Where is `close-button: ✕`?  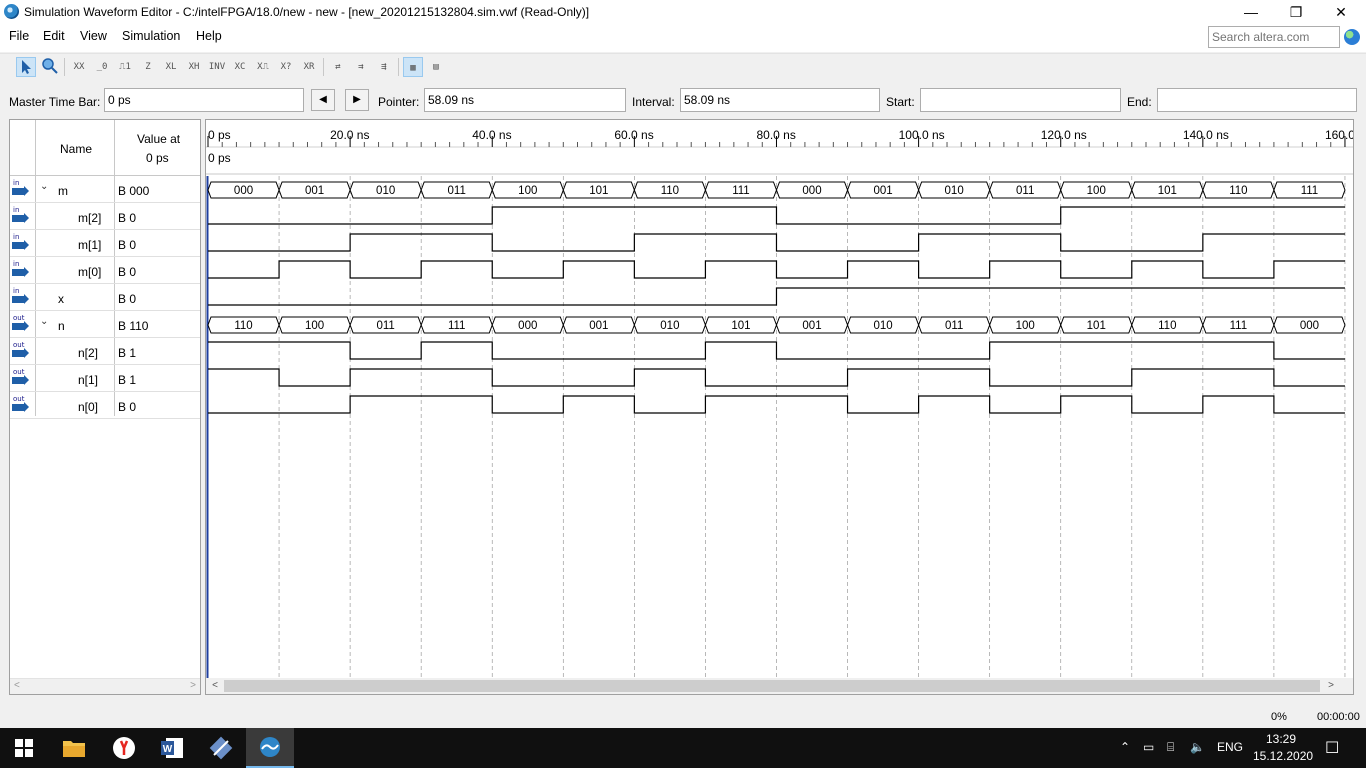
close-button: ✕ is located at coordinates (1341, 12).